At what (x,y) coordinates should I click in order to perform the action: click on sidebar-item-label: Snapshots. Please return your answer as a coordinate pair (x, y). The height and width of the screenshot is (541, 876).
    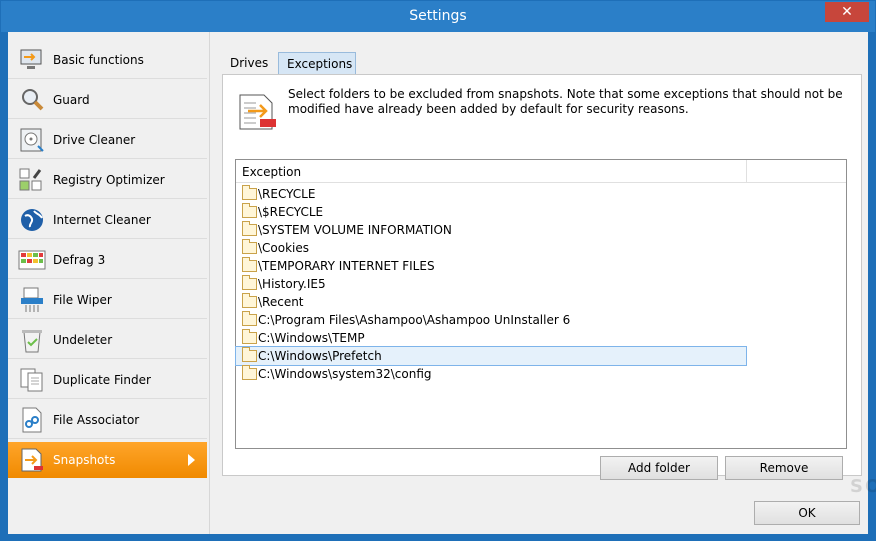
    Looking at the image, I should click on (84, 460).